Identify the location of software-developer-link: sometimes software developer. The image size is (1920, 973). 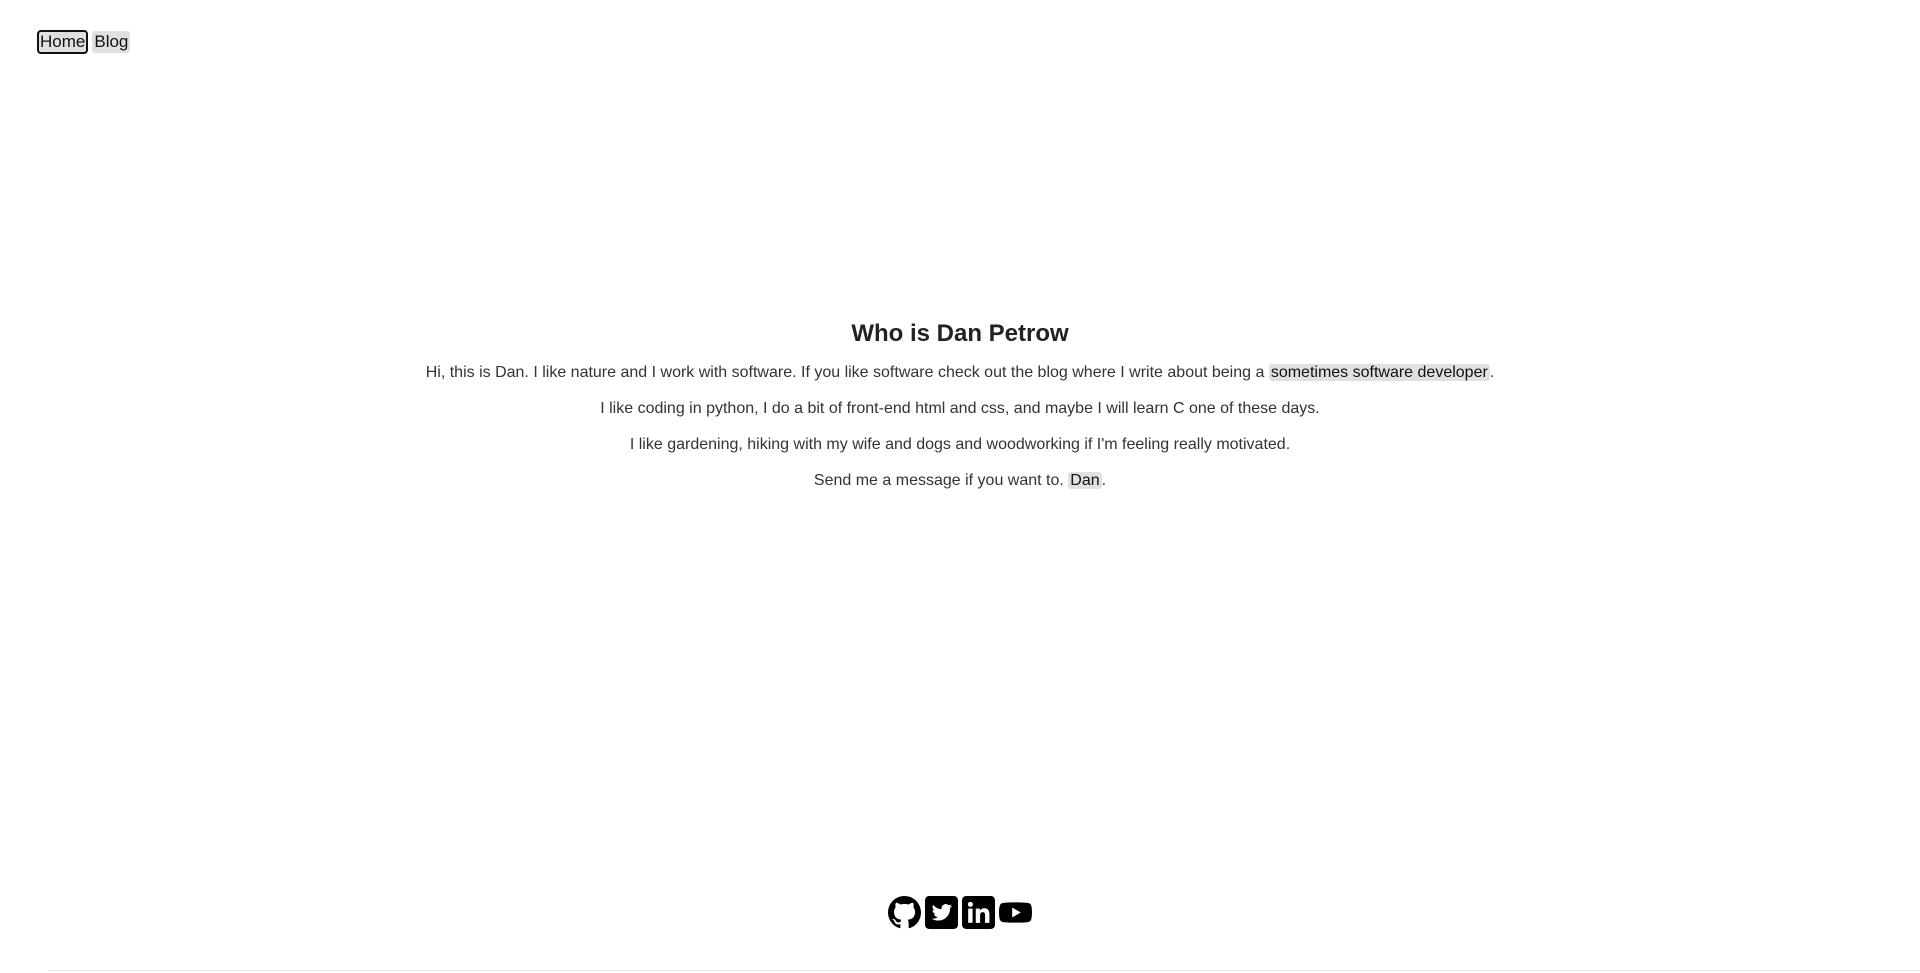
(1379, 372).